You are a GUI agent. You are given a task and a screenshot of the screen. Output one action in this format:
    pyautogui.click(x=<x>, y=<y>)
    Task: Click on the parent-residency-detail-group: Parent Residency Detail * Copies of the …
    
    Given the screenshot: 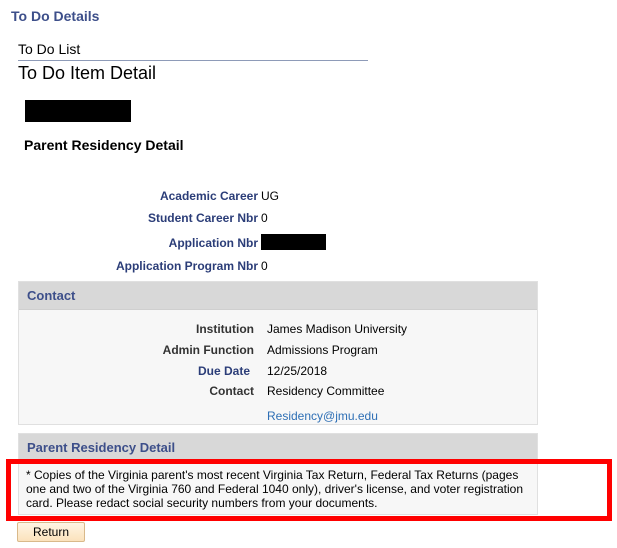 What is the action you would take?
    pyautogui.click(x=278, y=474)
    